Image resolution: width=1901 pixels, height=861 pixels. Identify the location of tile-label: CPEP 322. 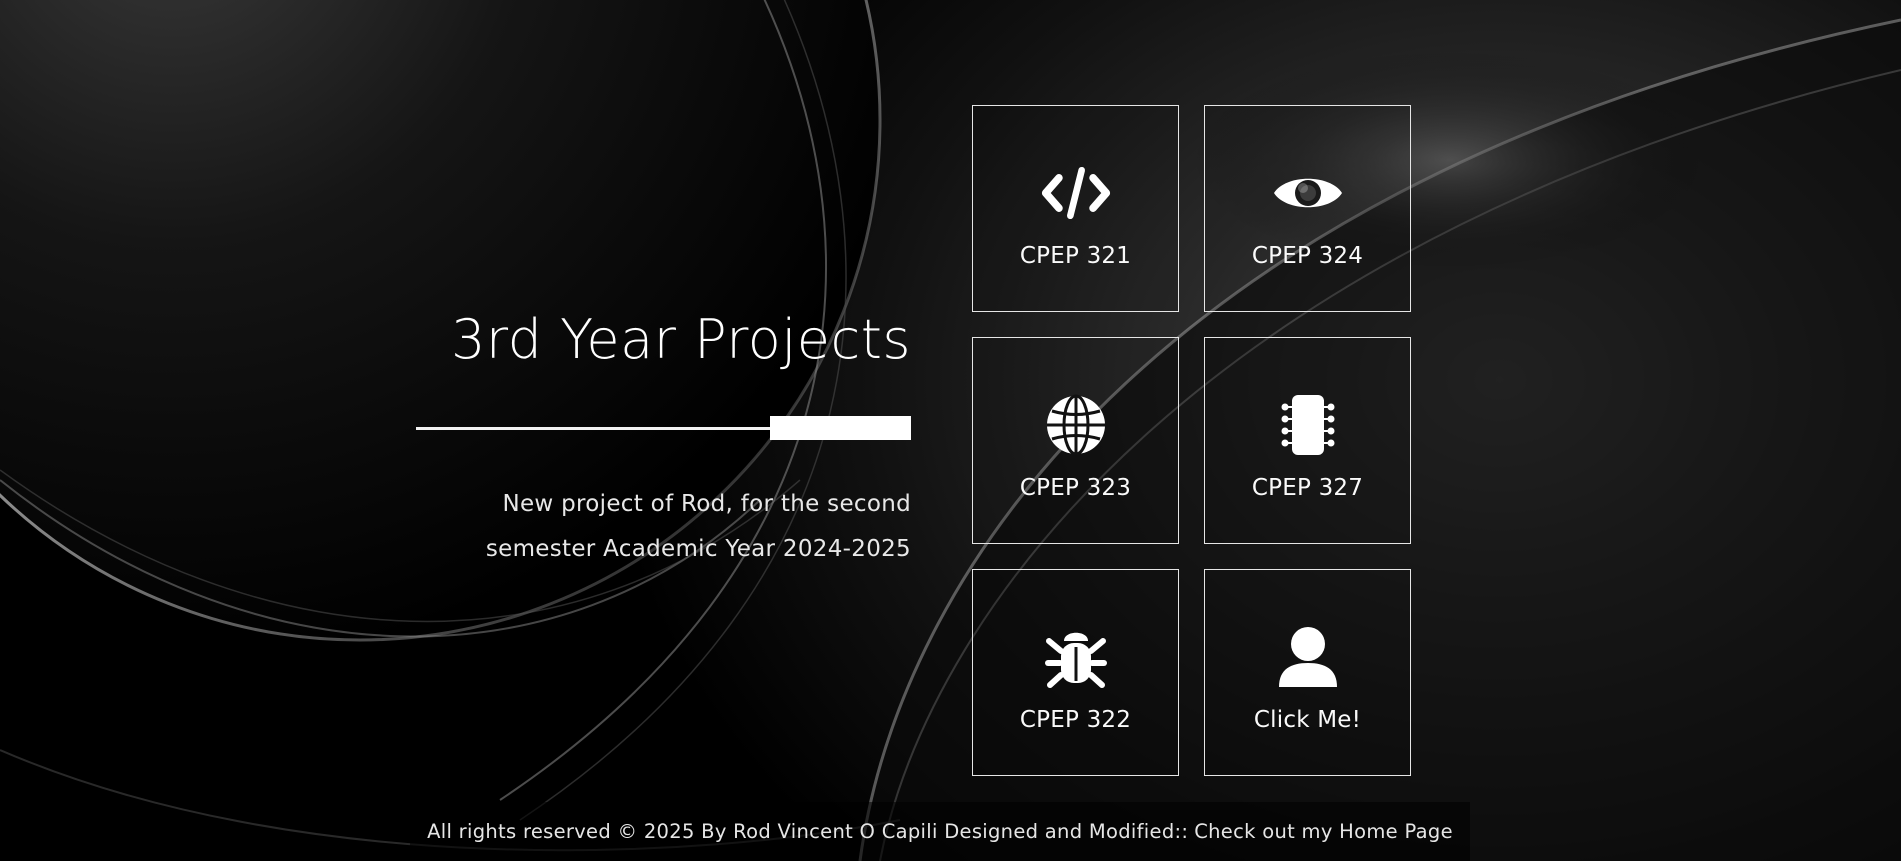
(1075, 720).